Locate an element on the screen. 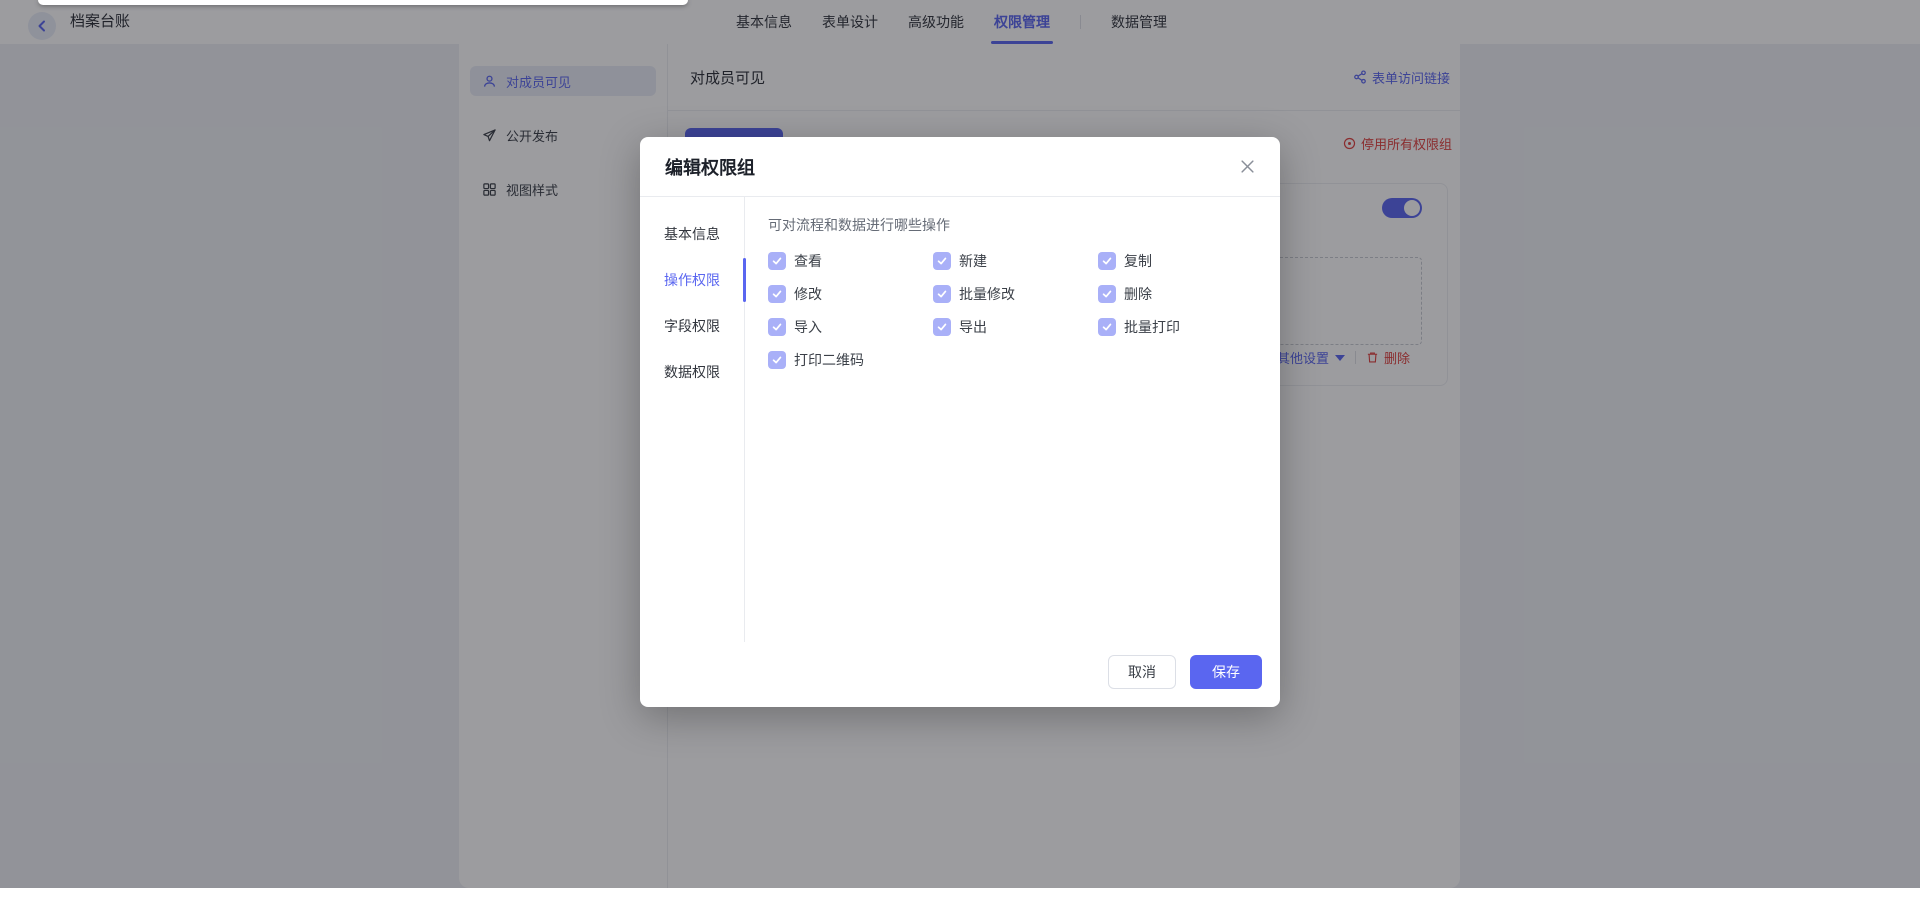 This screenshot has height=898, width=1920. perm-import: 导入 is located at coordinates (850, 327).